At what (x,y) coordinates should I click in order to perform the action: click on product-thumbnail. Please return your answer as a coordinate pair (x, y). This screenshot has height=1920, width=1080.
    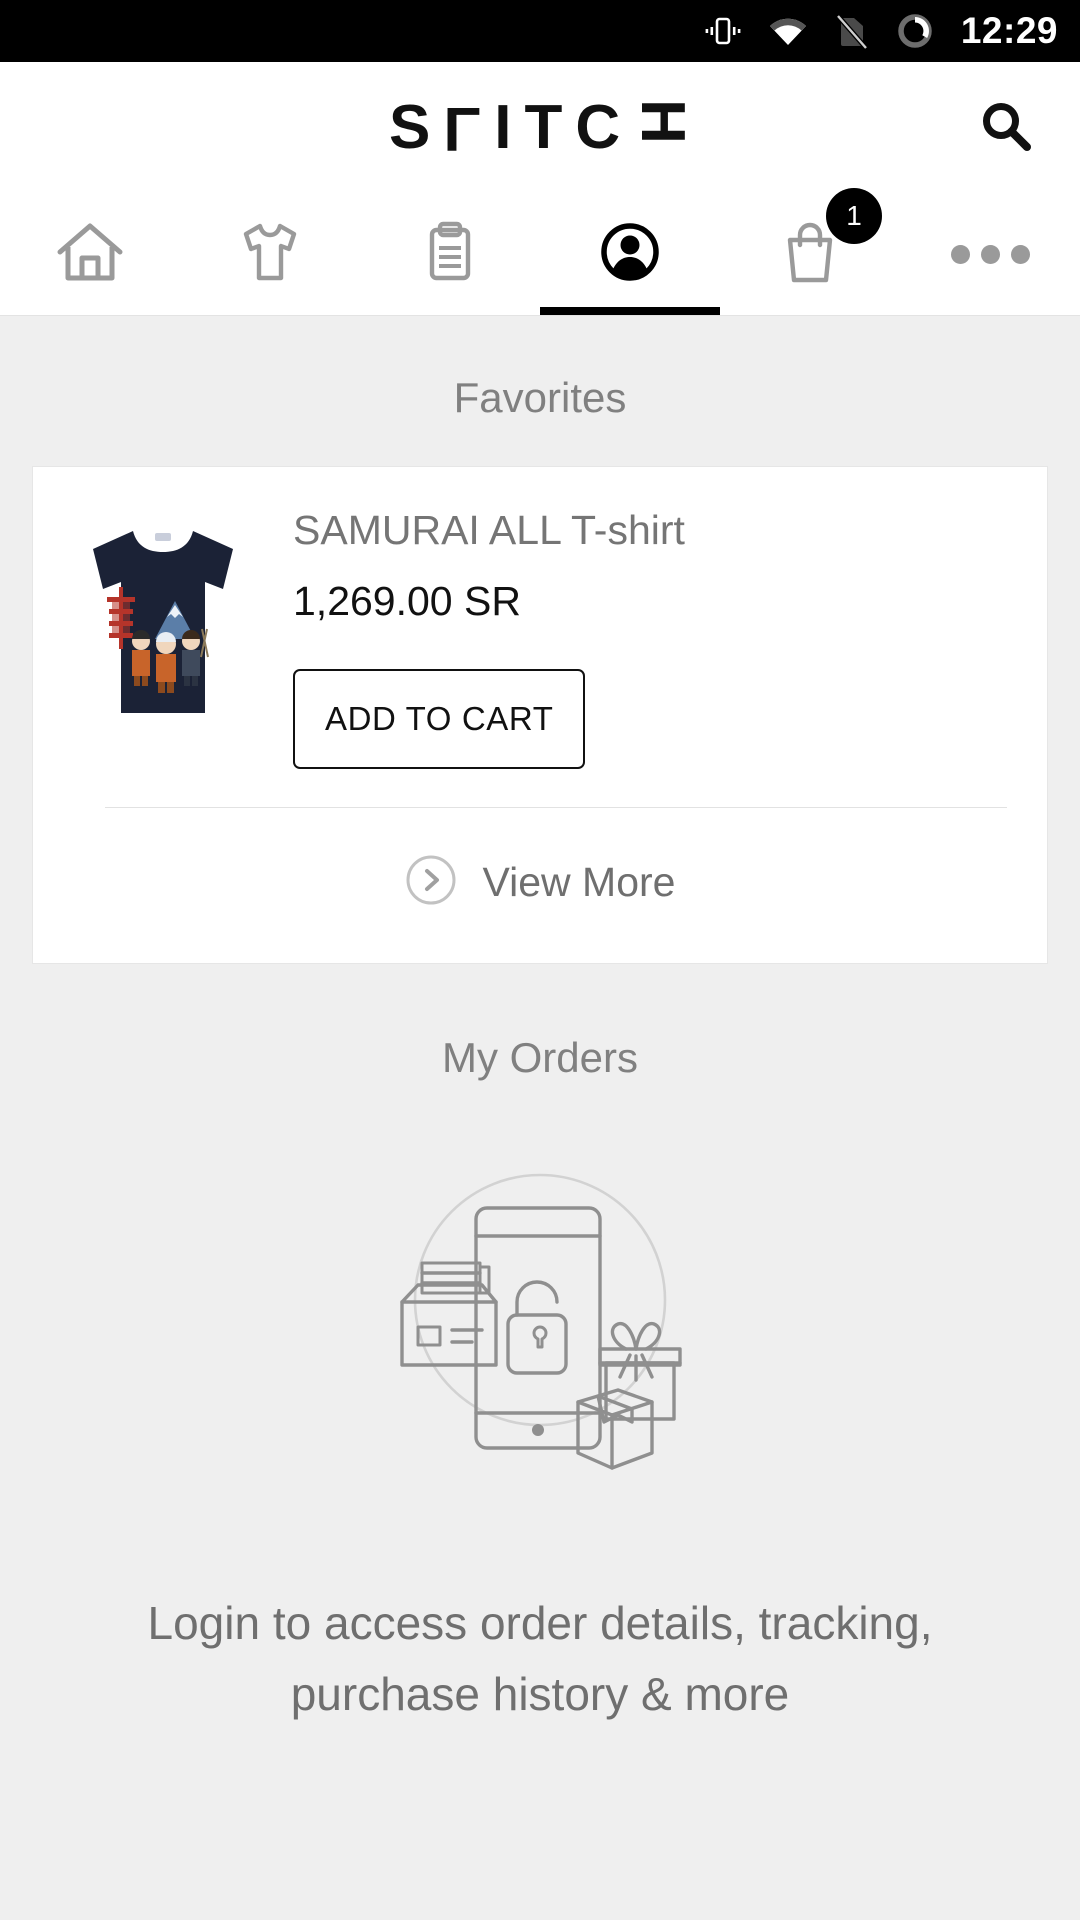
    Looking at the image, I should click on (163, 632).